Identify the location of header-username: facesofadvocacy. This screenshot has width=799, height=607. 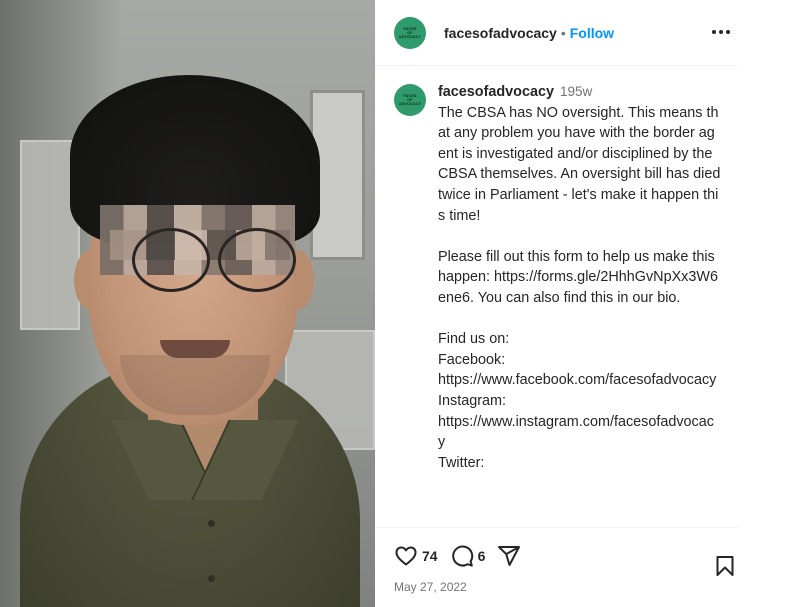
(500, 33).